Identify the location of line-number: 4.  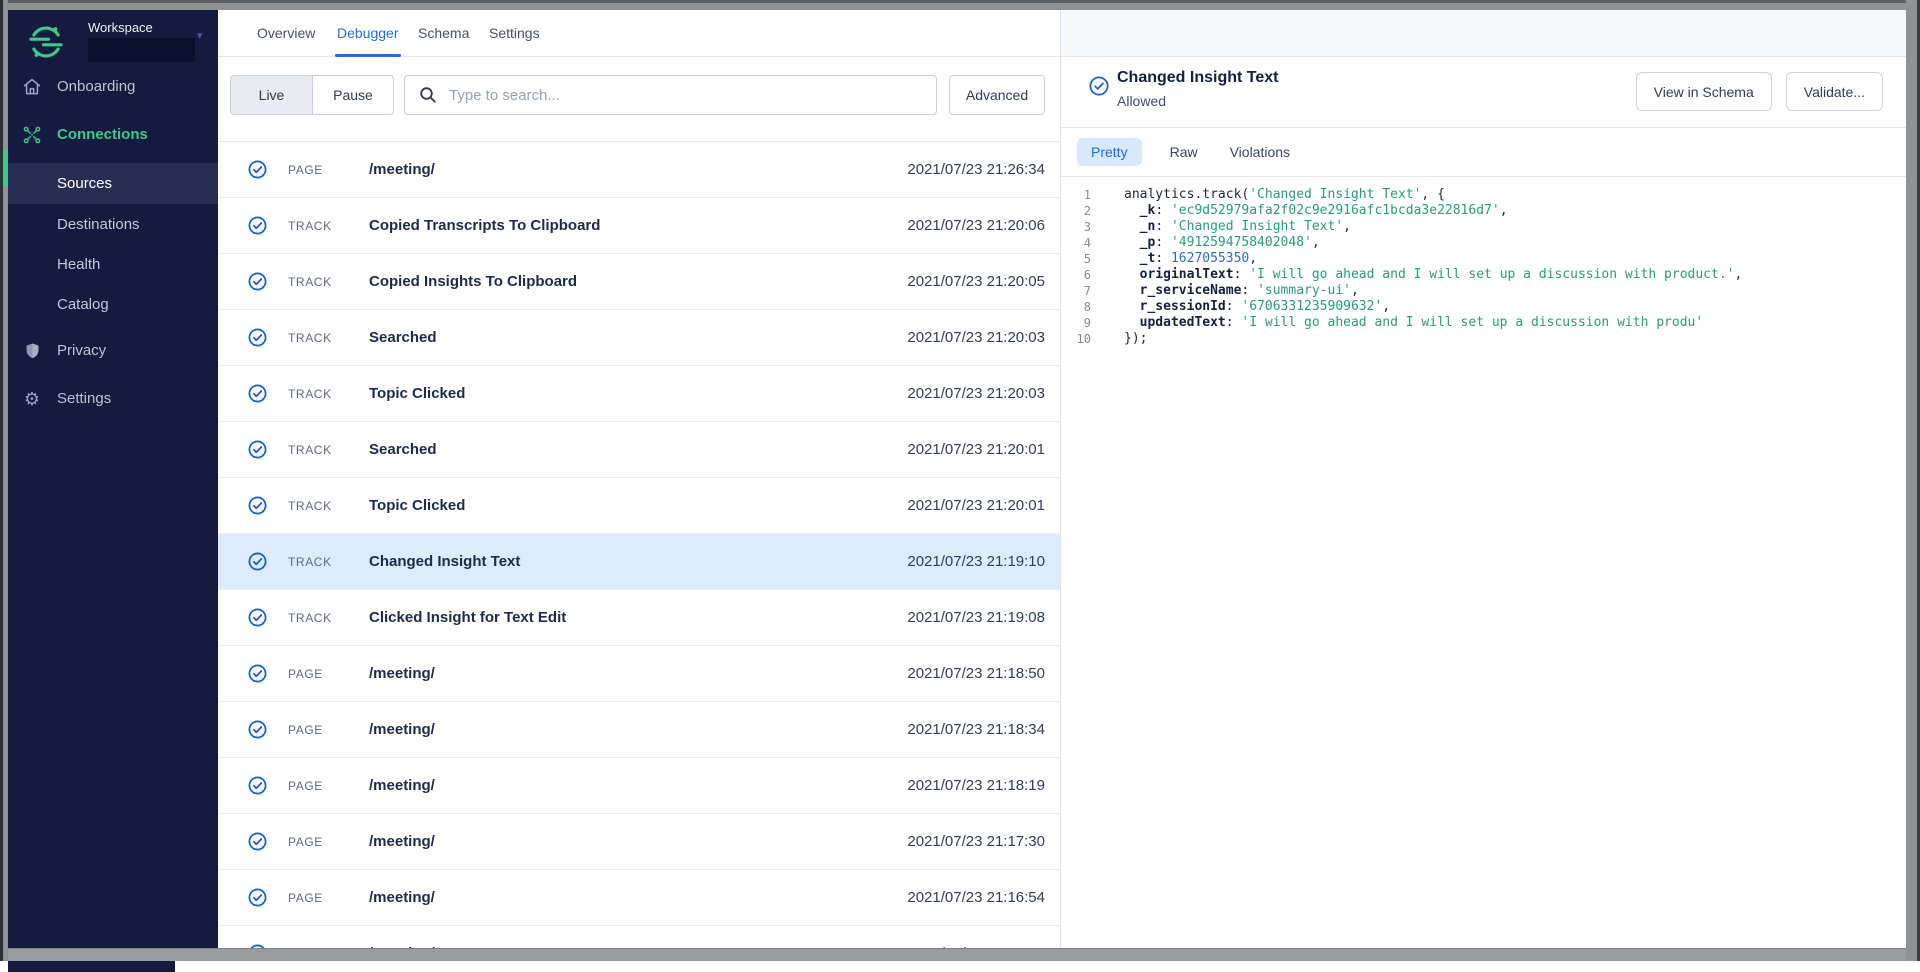
(1087, 243).